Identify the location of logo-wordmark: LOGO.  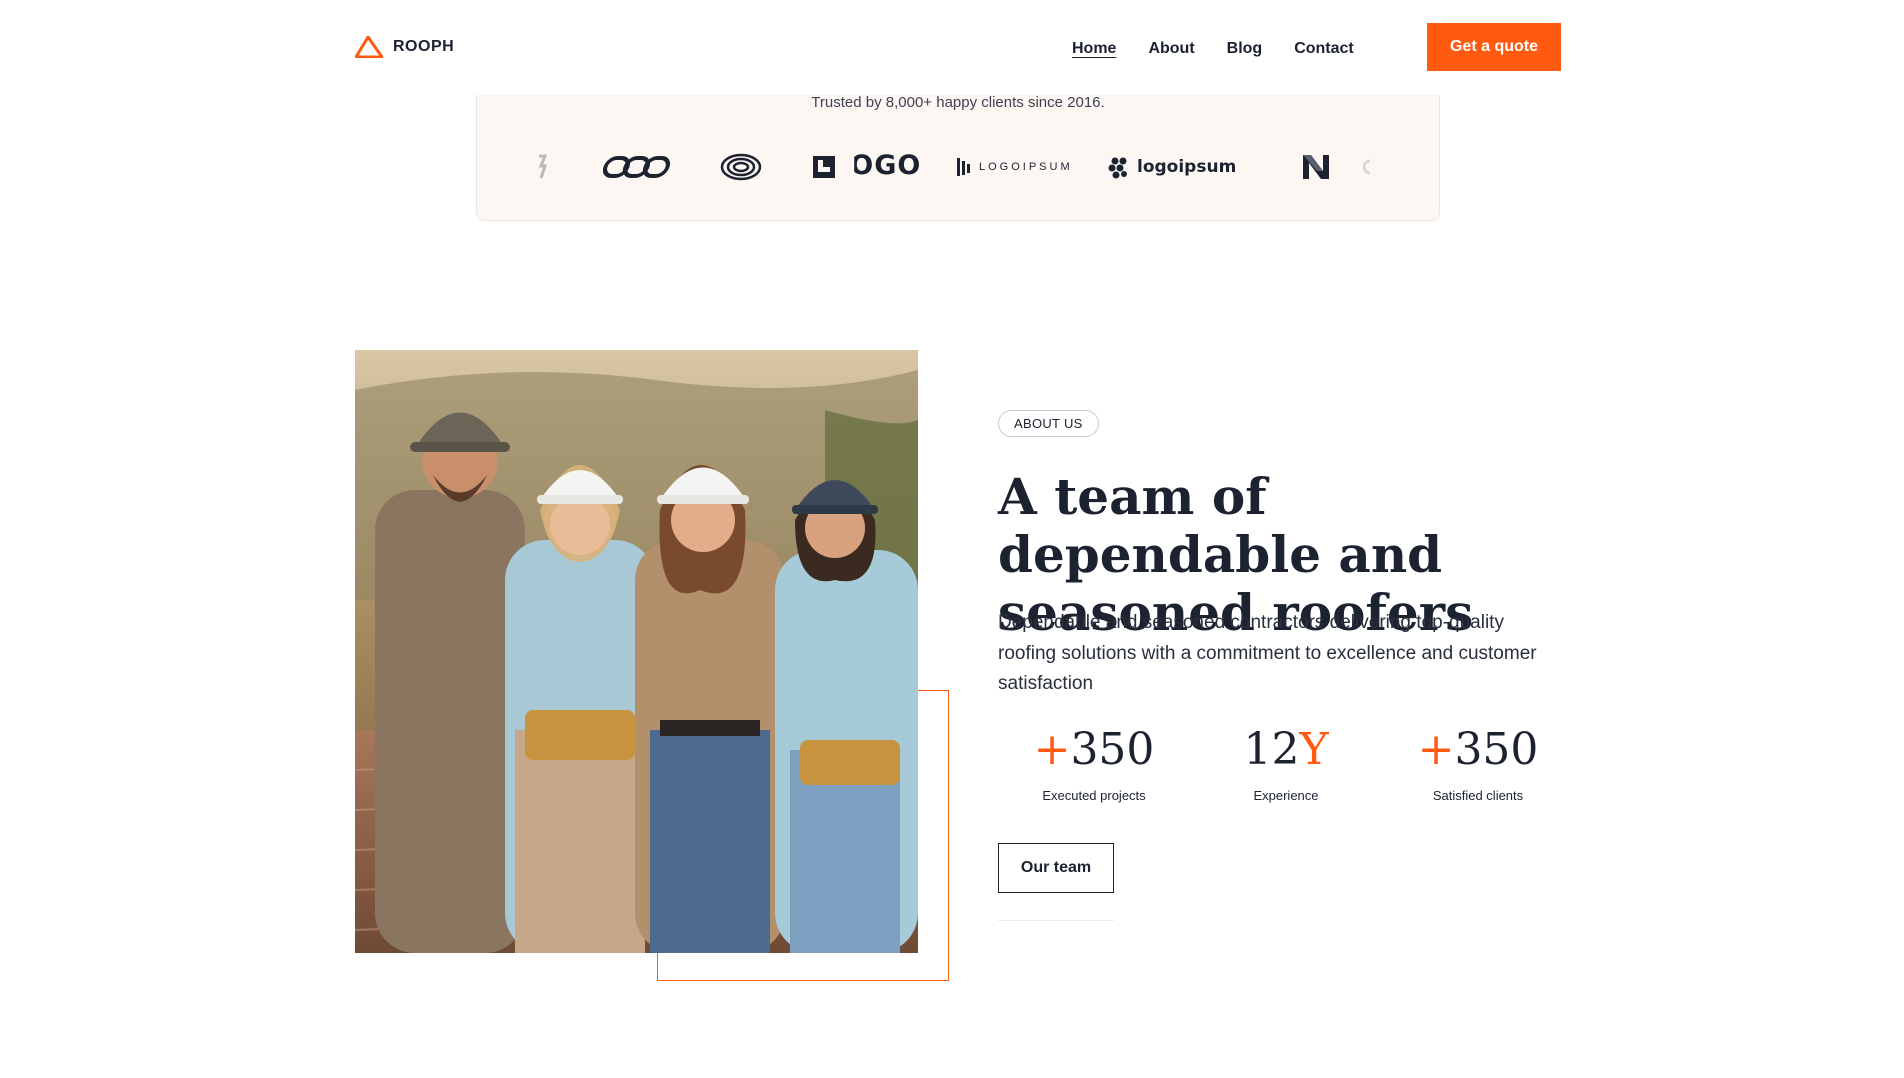
(865, 167).